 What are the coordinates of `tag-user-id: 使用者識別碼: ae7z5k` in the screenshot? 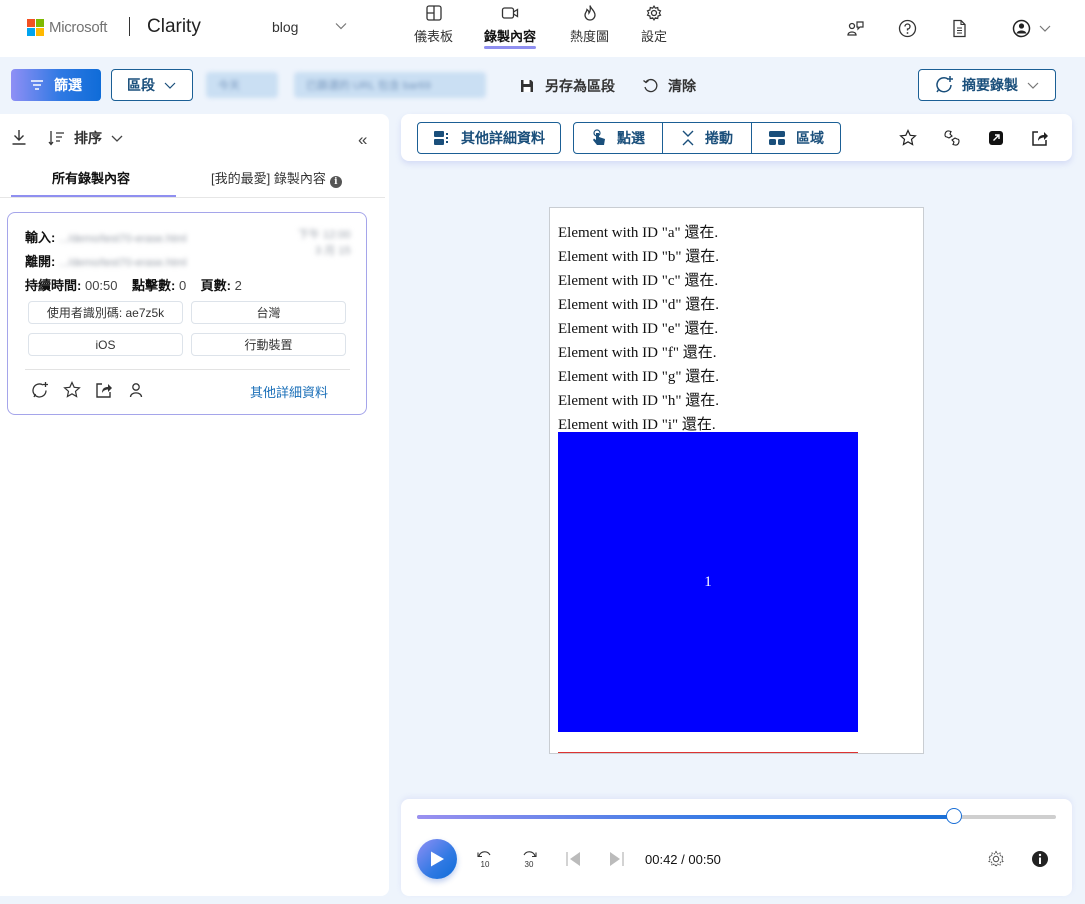 It's located at (105, 312).